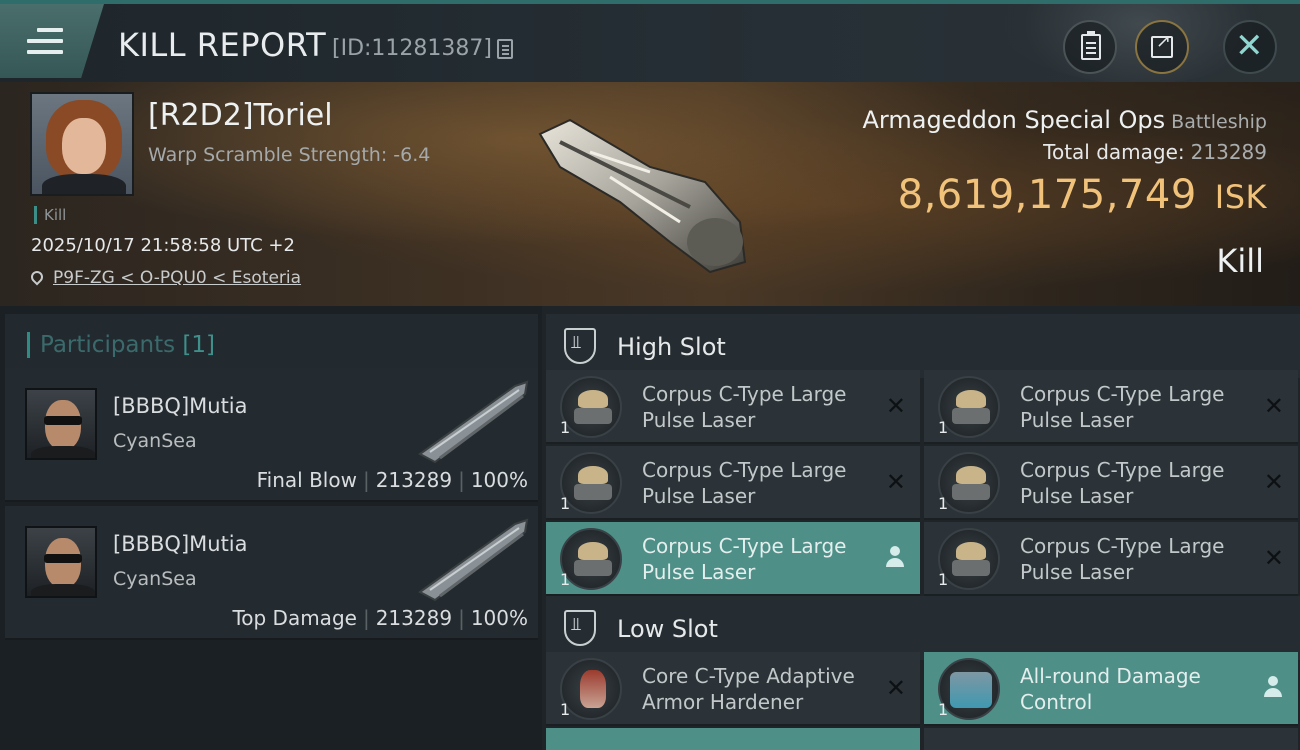  I want to click on menu-button, so click(52, 41).